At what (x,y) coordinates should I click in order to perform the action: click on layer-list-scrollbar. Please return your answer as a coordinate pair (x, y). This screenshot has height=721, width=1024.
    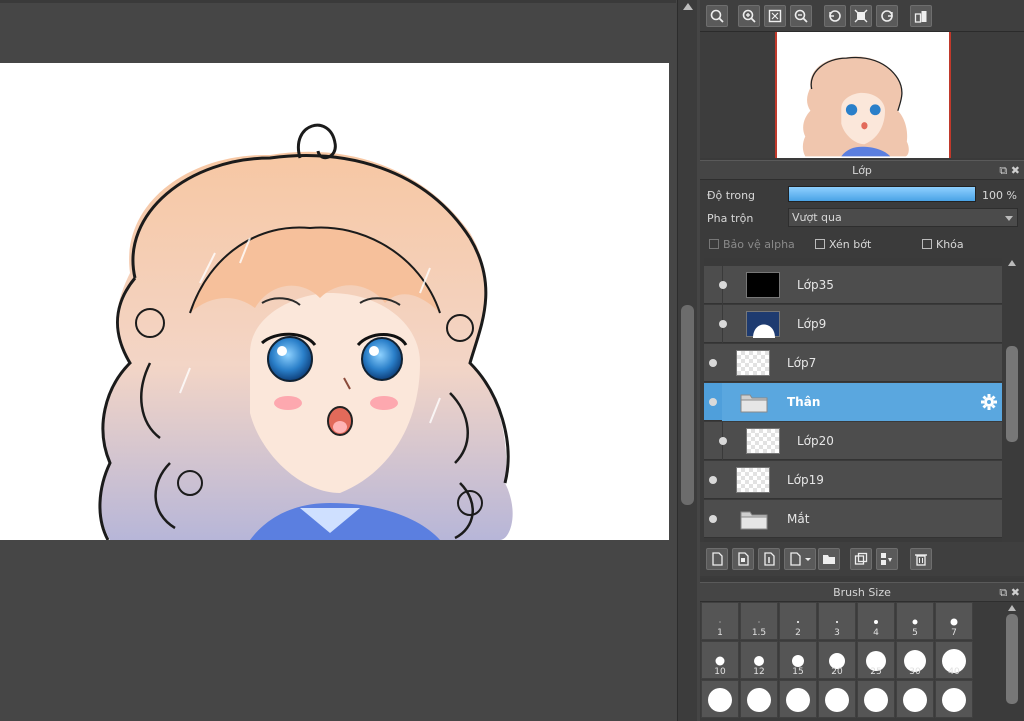
    Looking at the image, I should click on (1012, 400).